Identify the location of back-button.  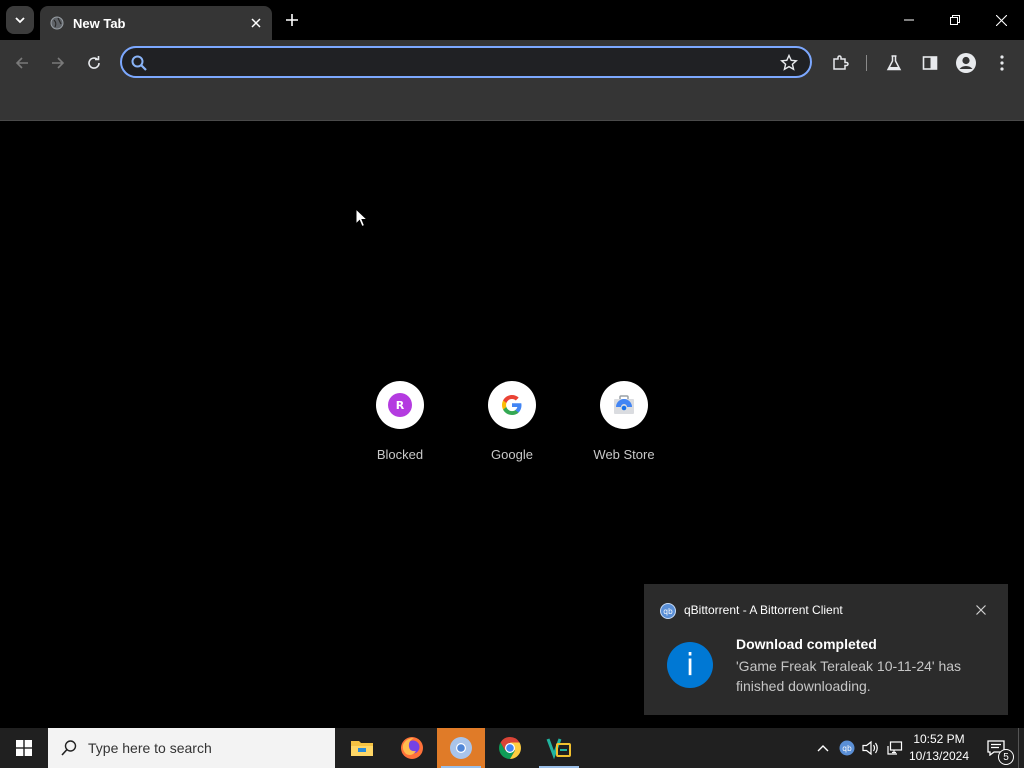
(22, 63).